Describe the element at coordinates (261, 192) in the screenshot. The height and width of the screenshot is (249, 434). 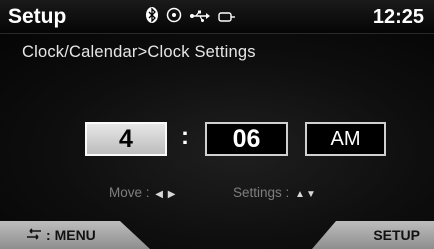
I see `settings-hint-label: Settings :` at that location.